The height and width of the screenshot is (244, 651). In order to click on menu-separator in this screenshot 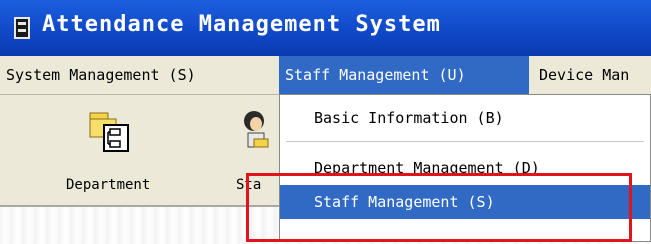, I will do `click(465, 141)`.